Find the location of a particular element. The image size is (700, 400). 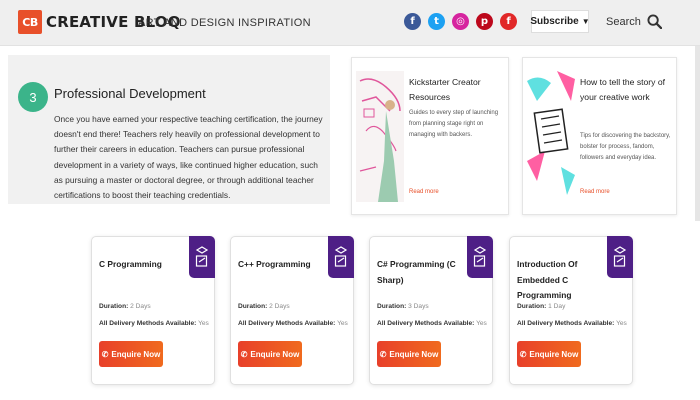

course-duration: Duration: 1 Day is located at coordinates (541, 306).